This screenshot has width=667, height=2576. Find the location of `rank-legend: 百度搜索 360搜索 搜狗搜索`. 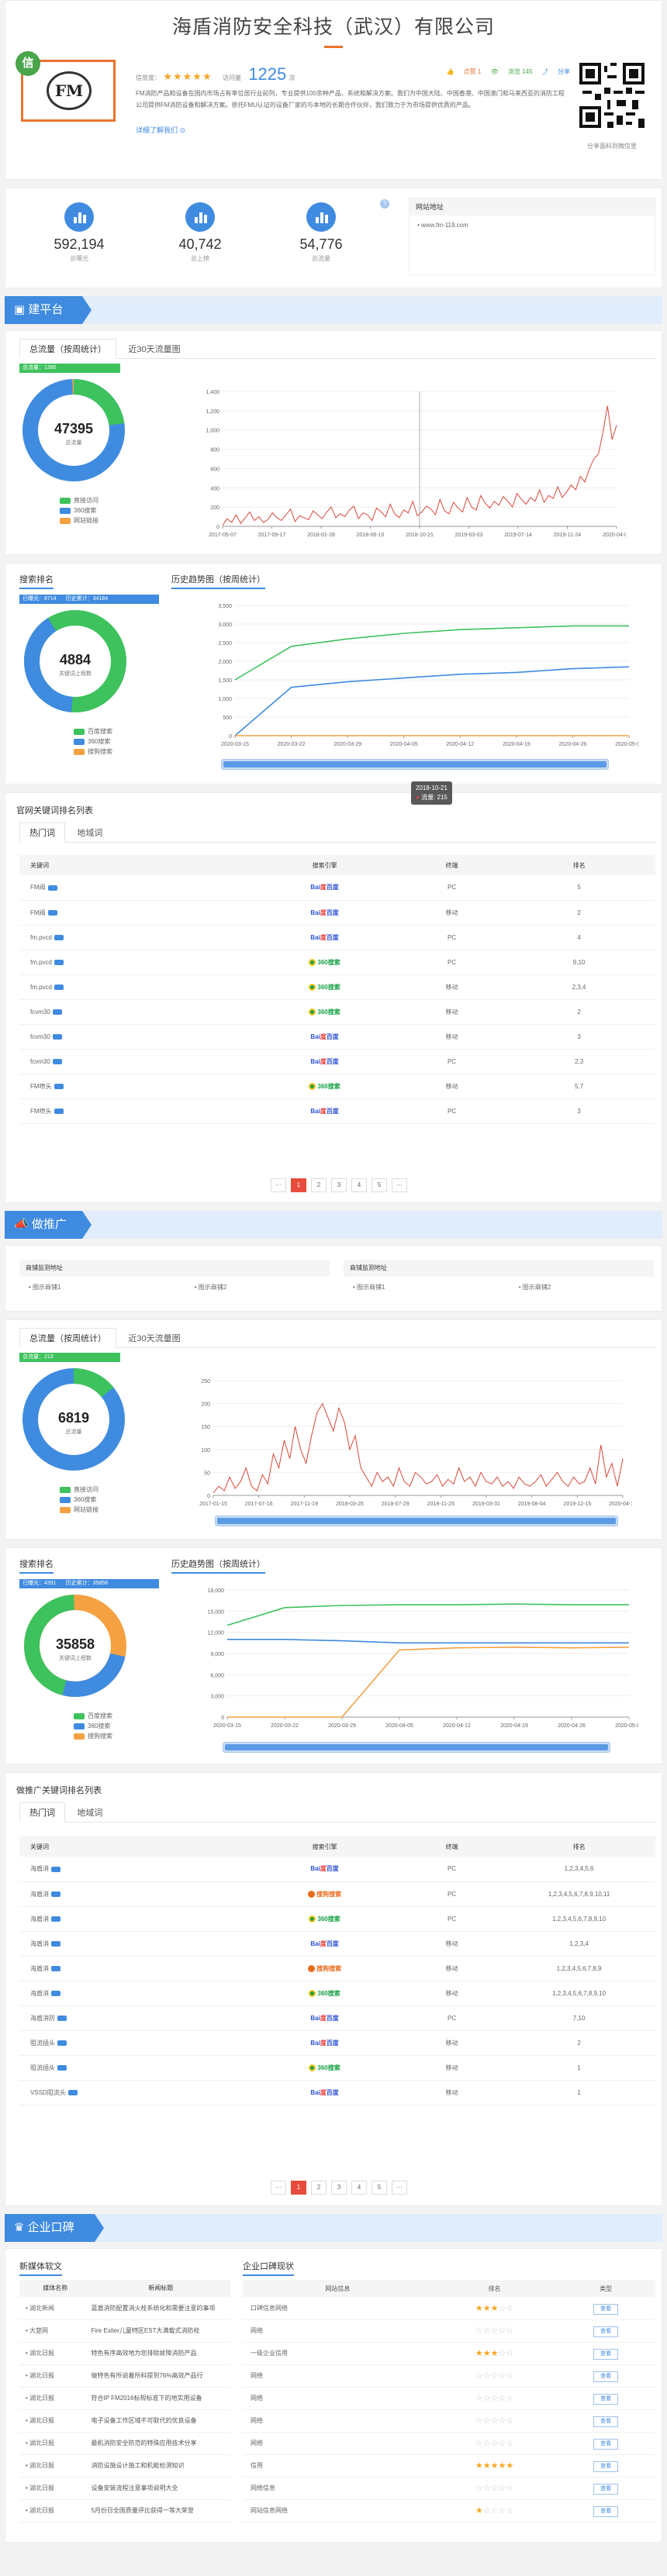

rank-legend: 百度搜索 360搜索 搜狗搜索 is located at coordinates (93, 741).